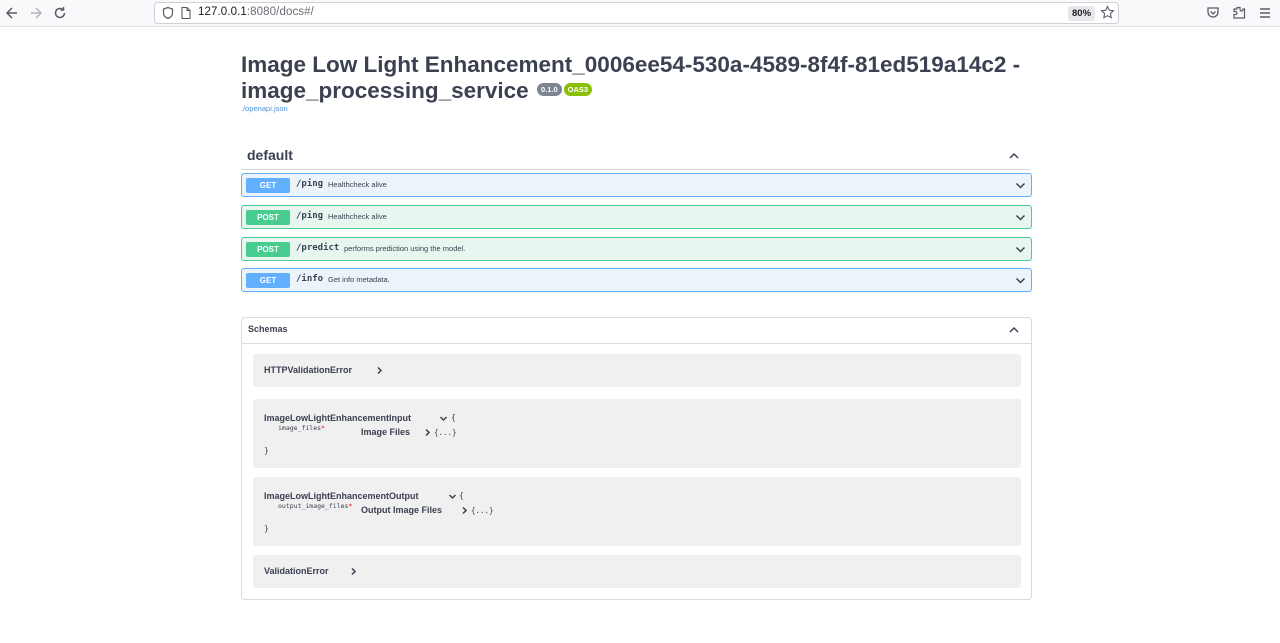 The image size is (1280, 643). I want to click on property-name: image_files*, so click(301, 428).